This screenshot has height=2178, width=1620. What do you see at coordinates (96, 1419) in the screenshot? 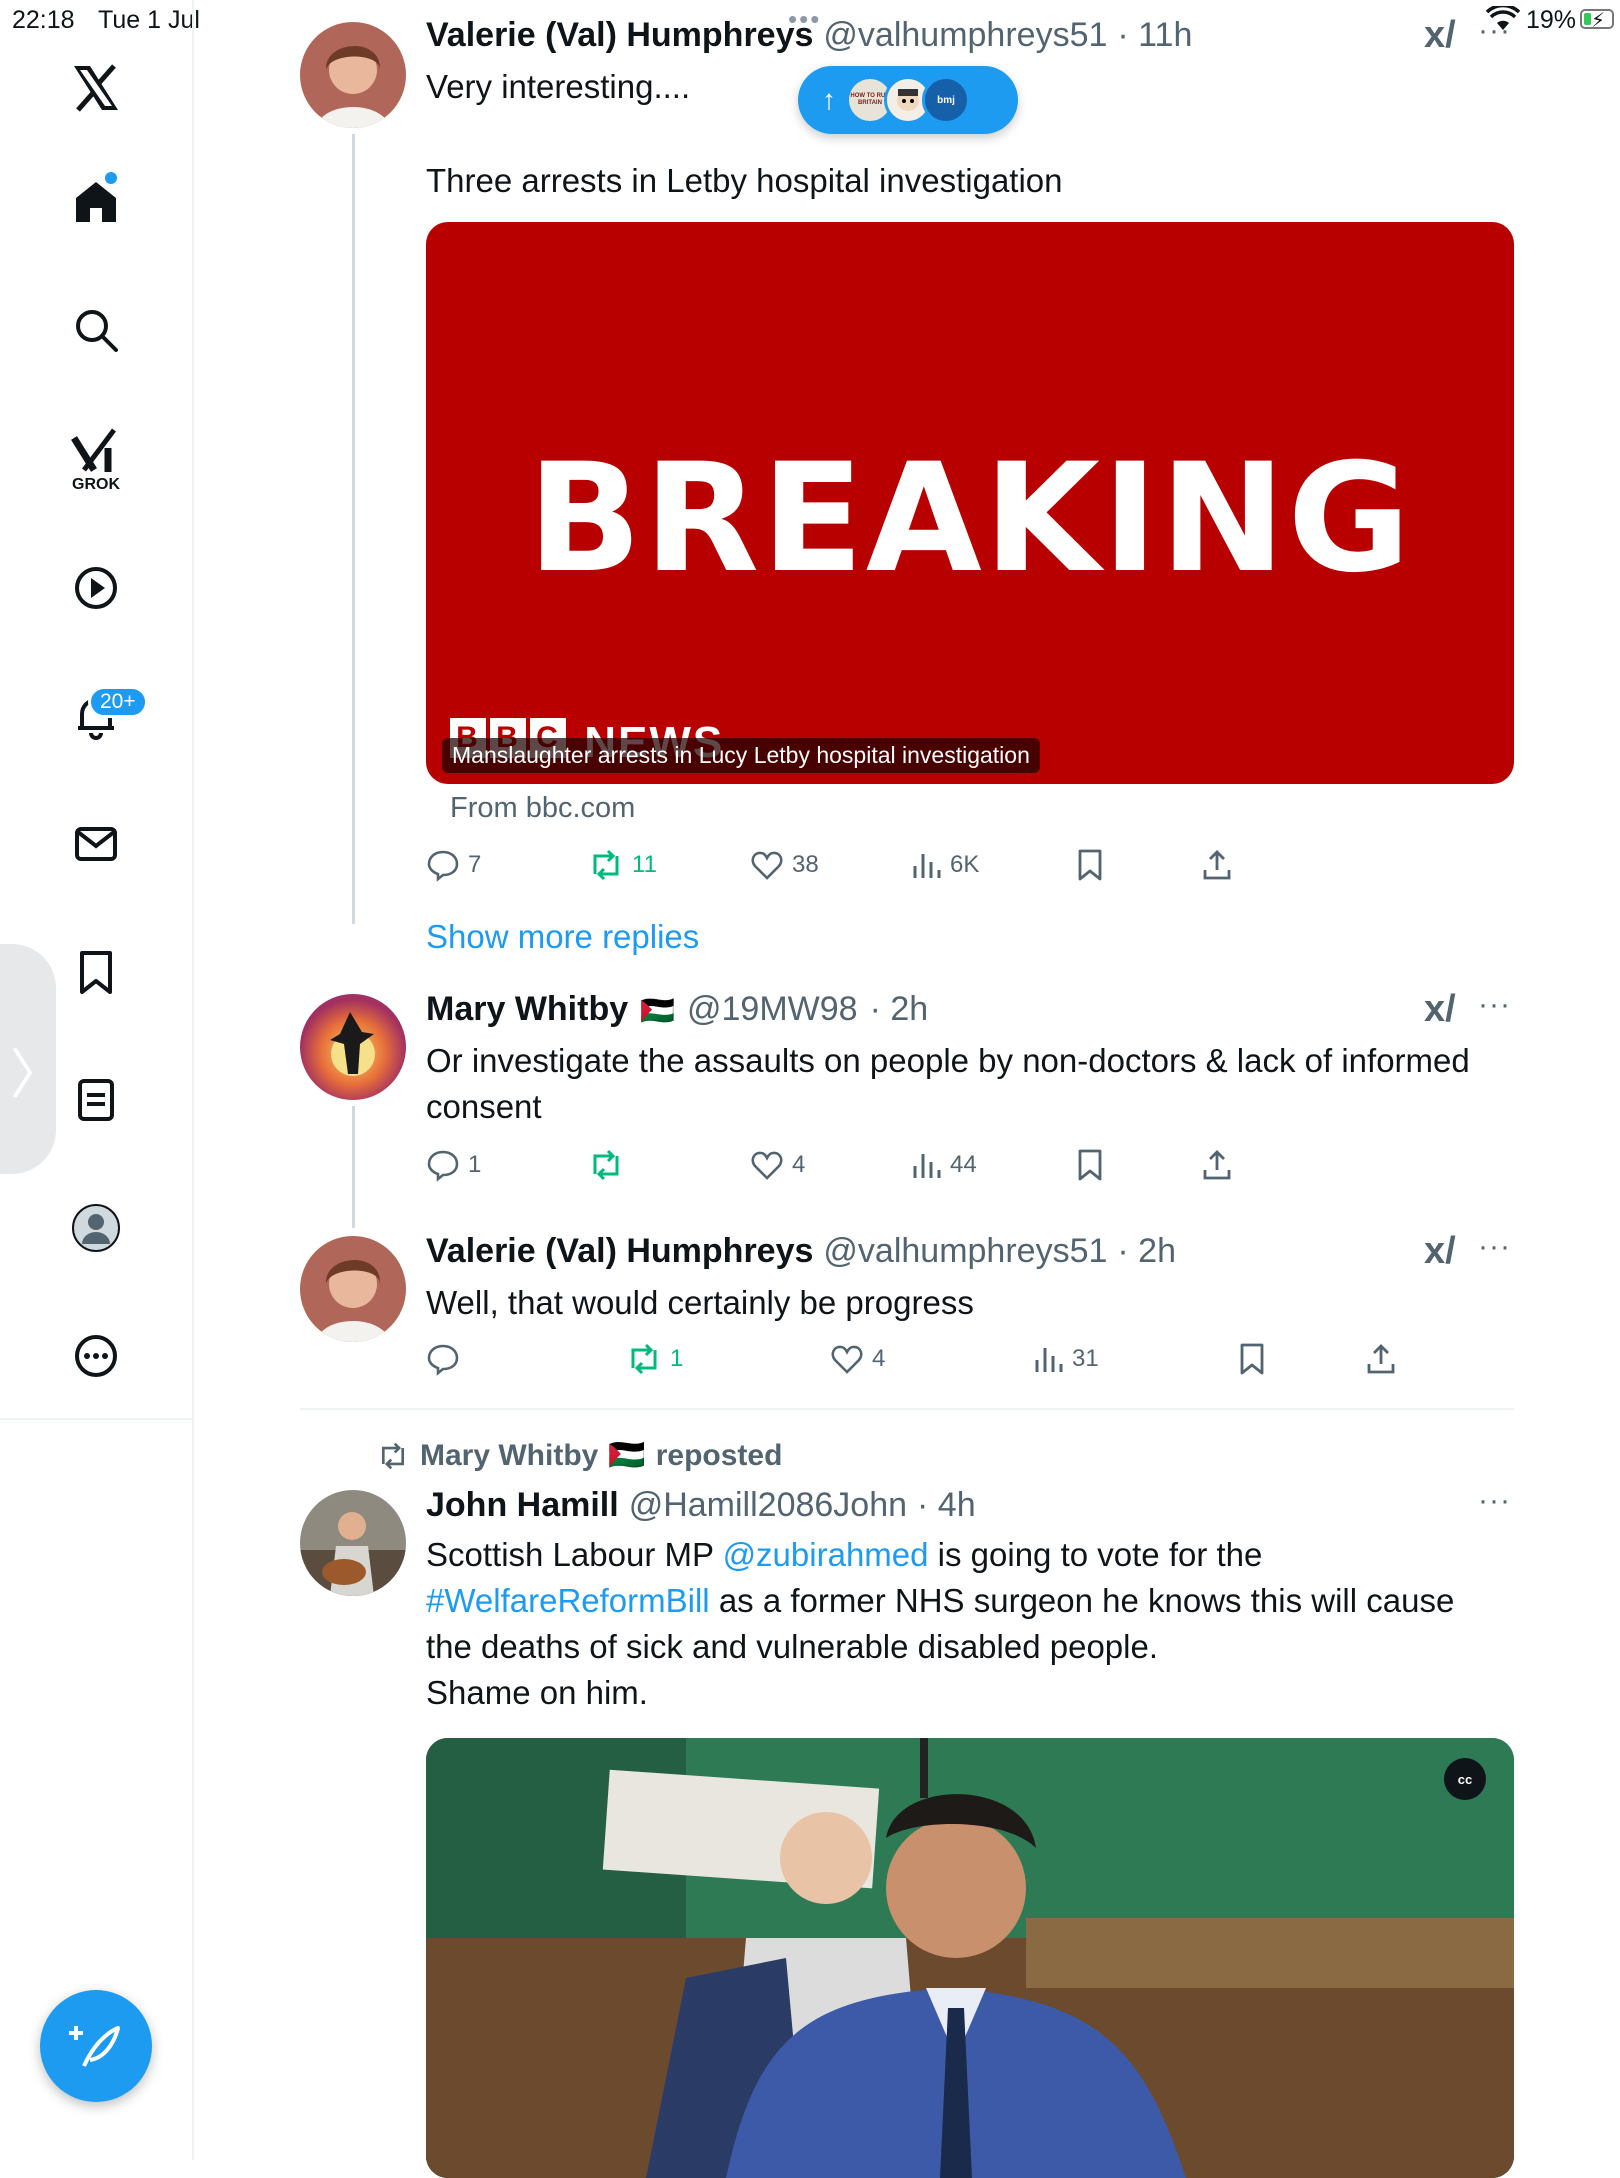
I see `sidebar-divider` at bounding box center [96, 1419].